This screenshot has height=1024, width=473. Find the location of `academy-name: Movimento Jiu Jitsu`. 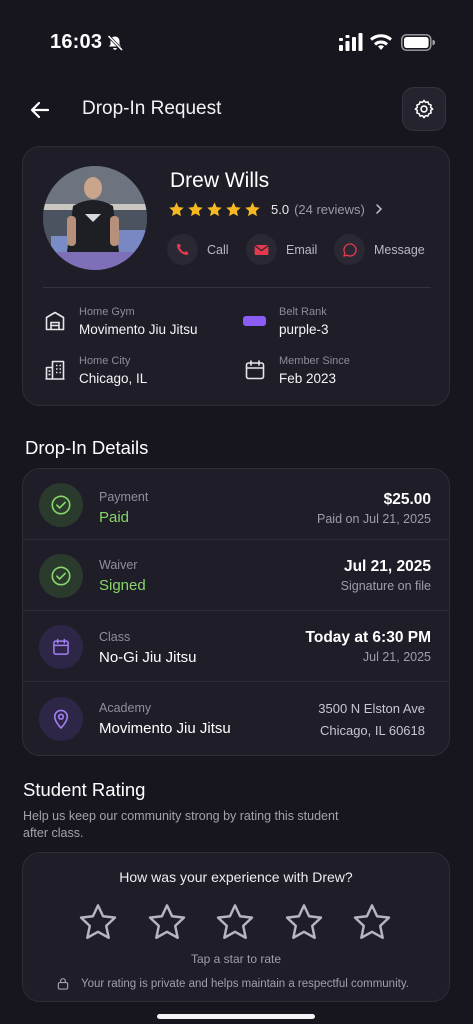

academy-name: Movimento Jiu Jitsu is located at coordinates (165, 728).